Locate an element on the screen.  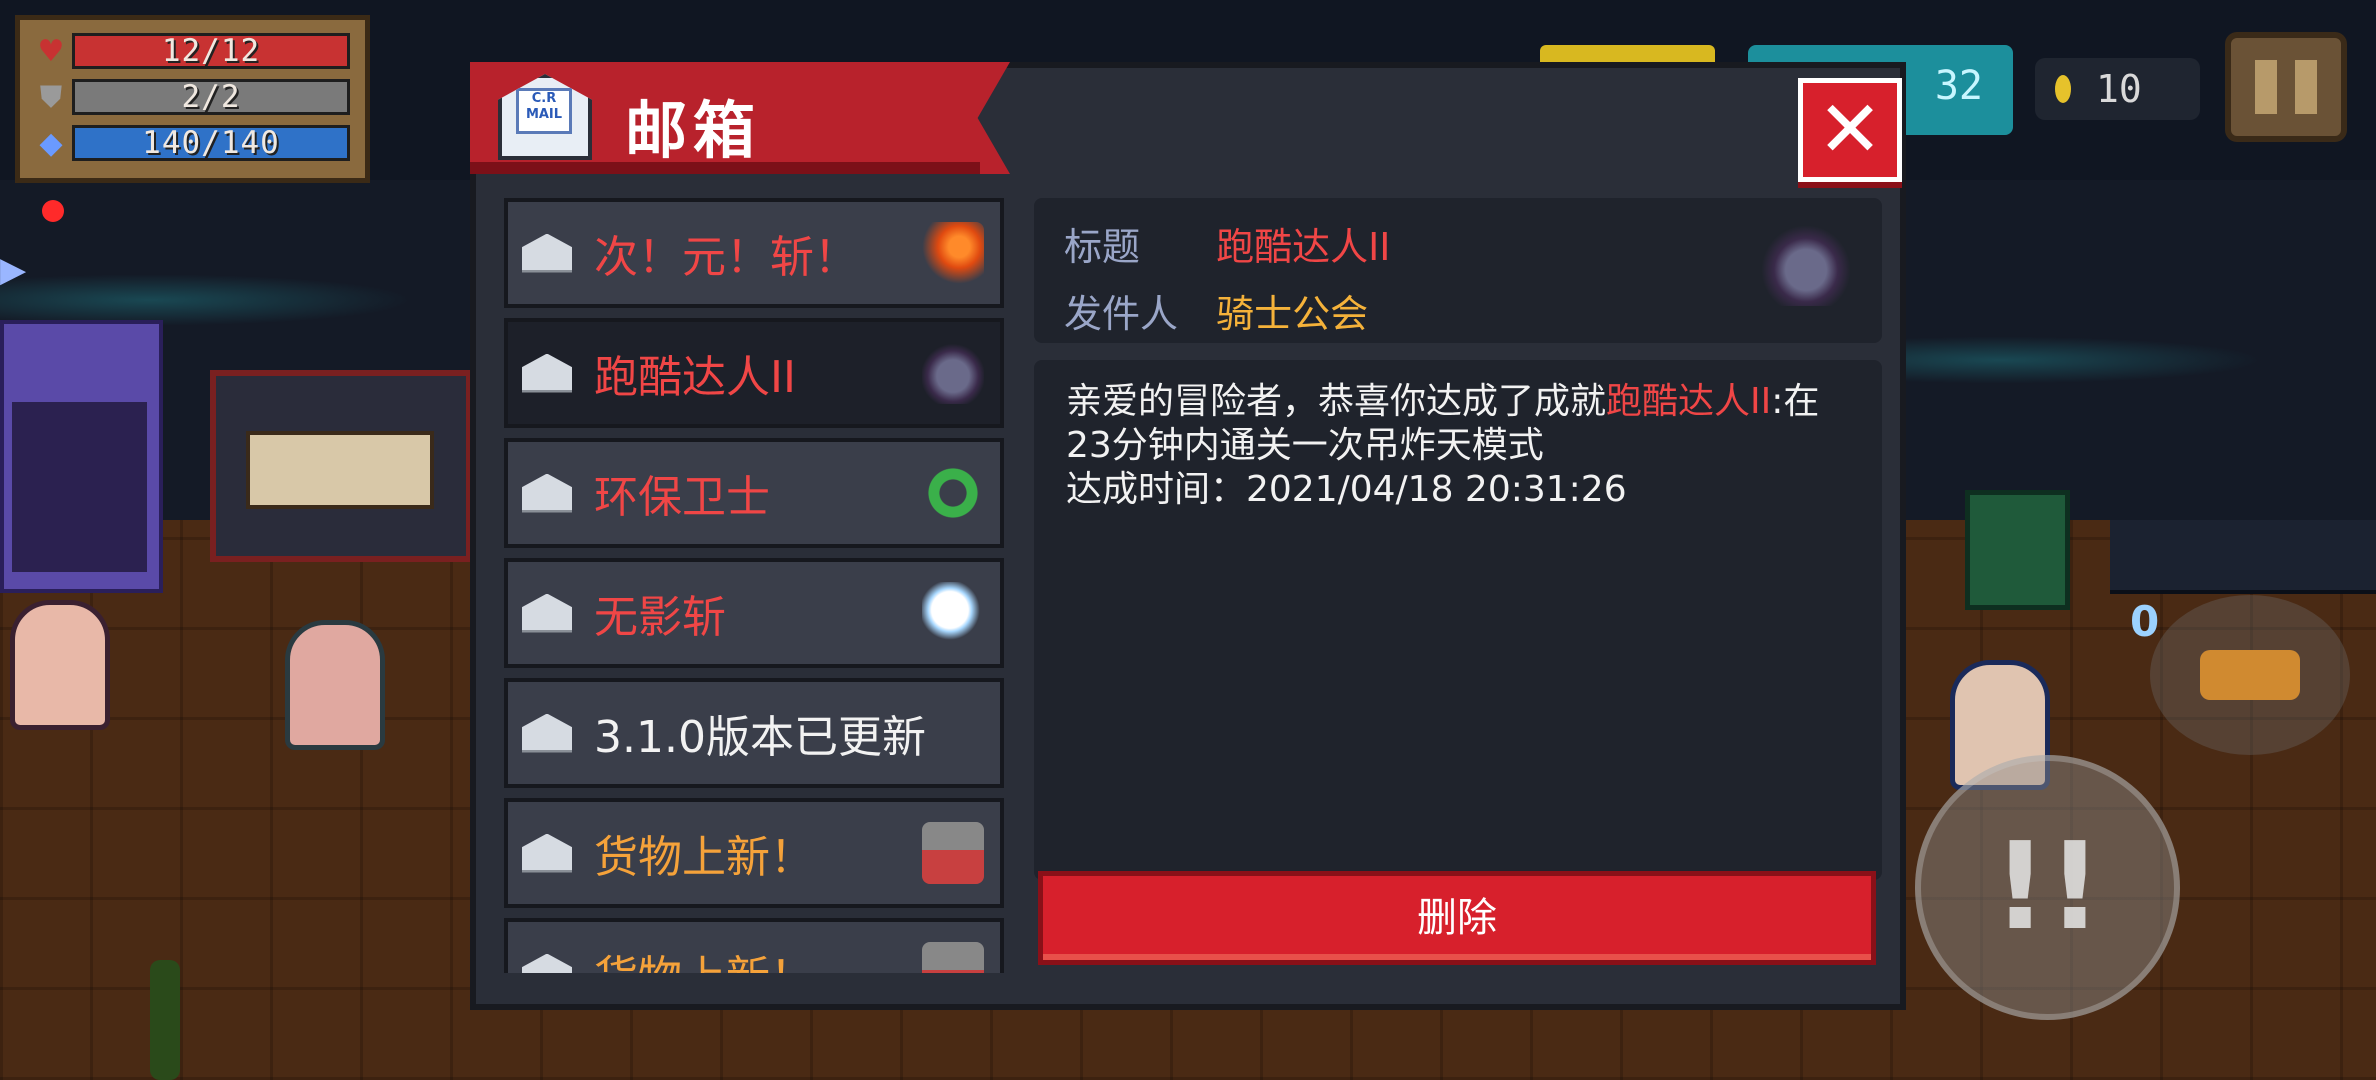
subject-row: 标题 跑酷达人II is located at coordinates (1227, 243).